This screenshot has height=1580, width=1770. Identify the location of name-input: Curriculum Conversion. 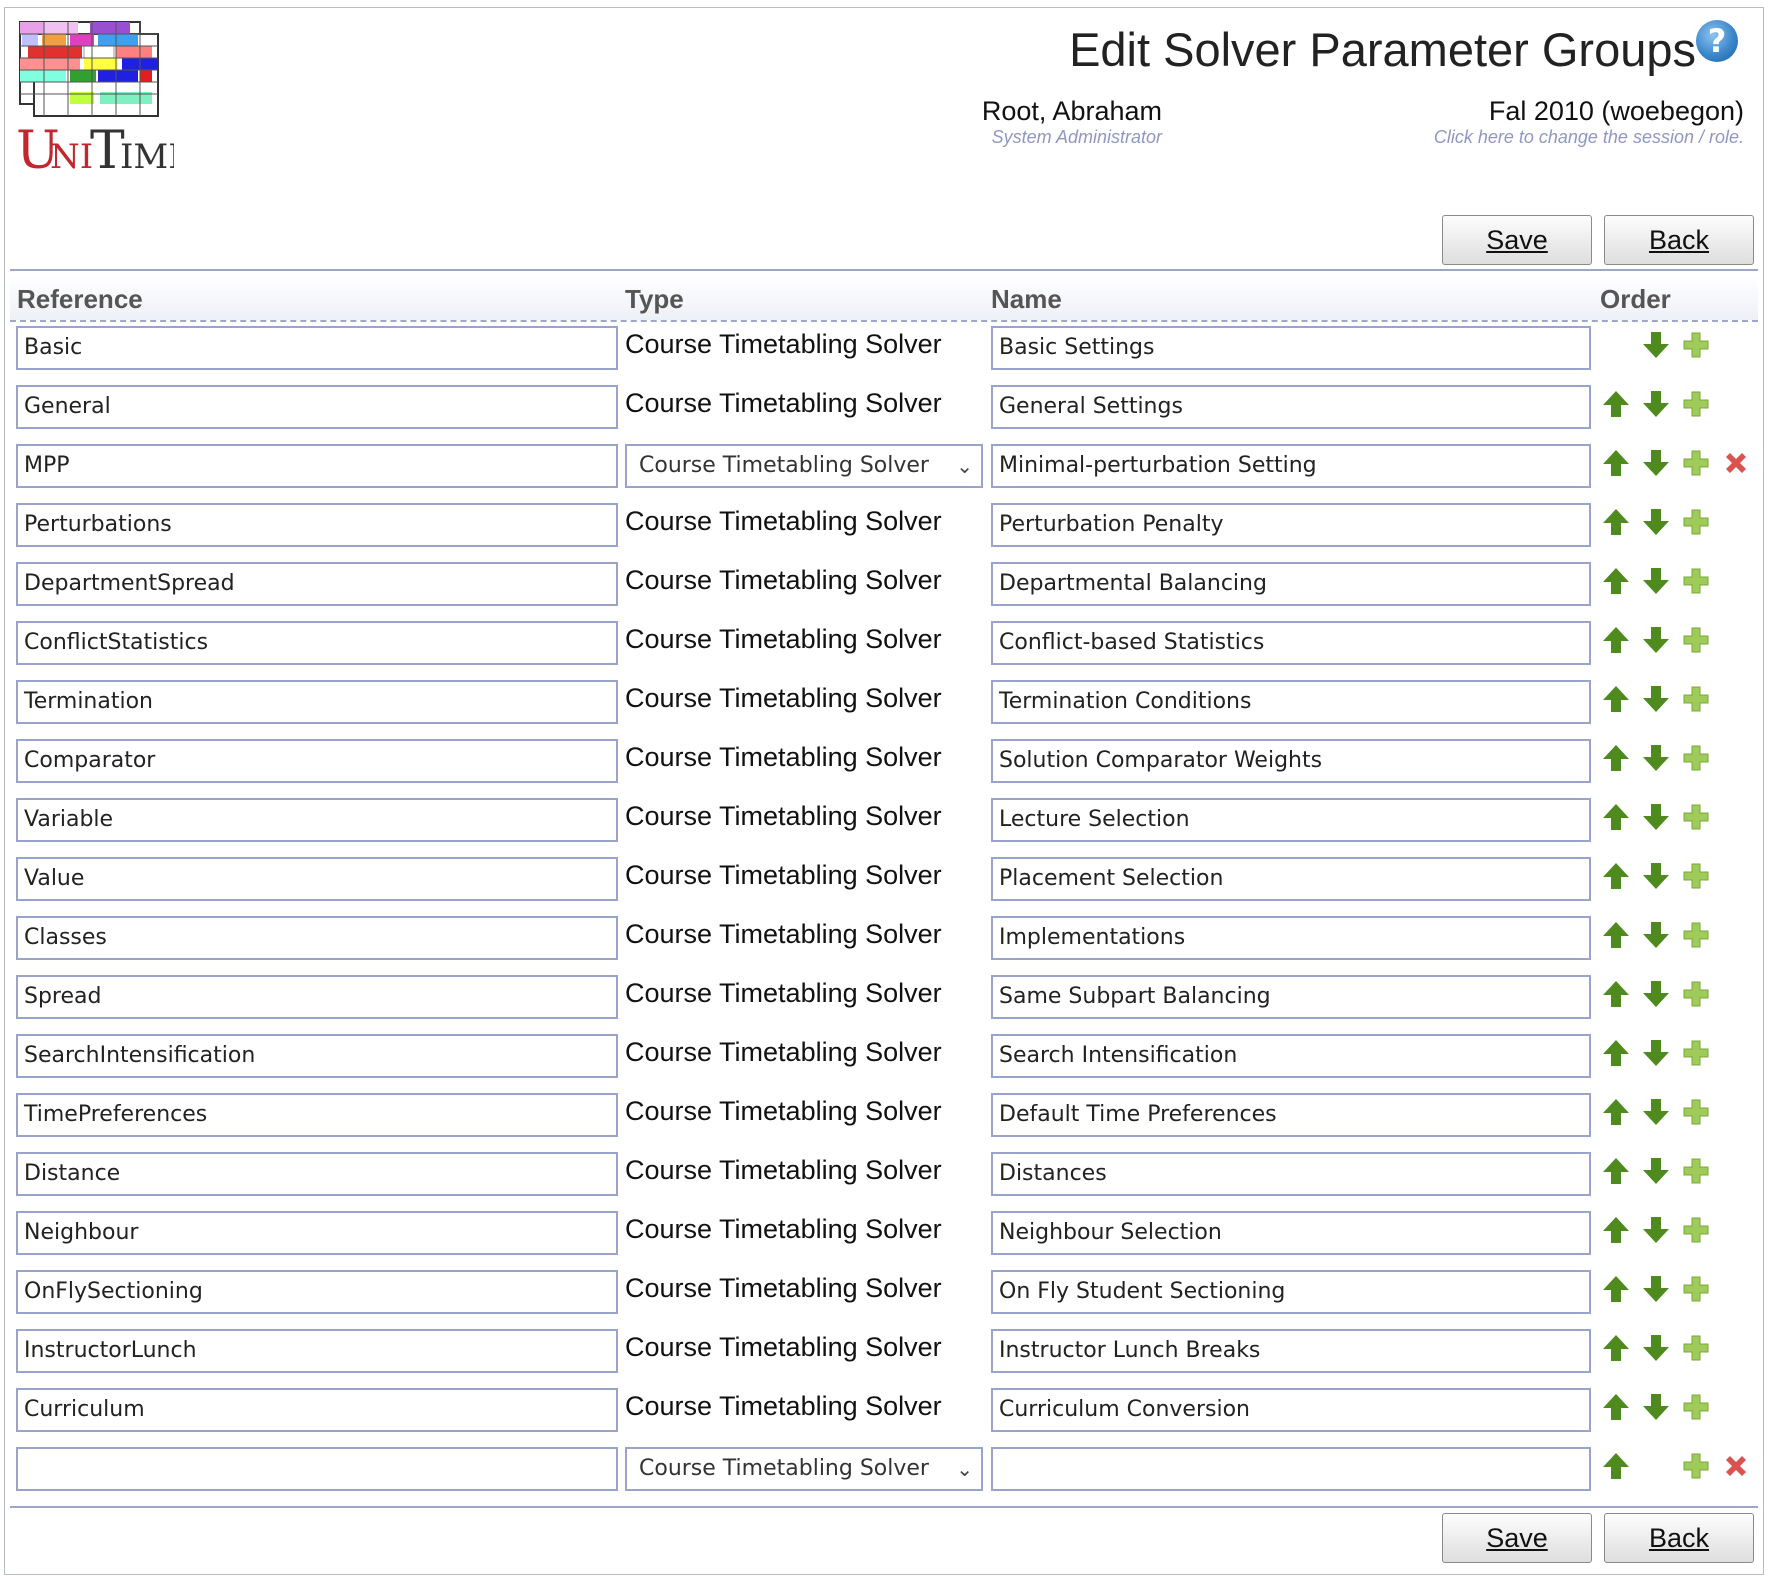
(1291, 1410).